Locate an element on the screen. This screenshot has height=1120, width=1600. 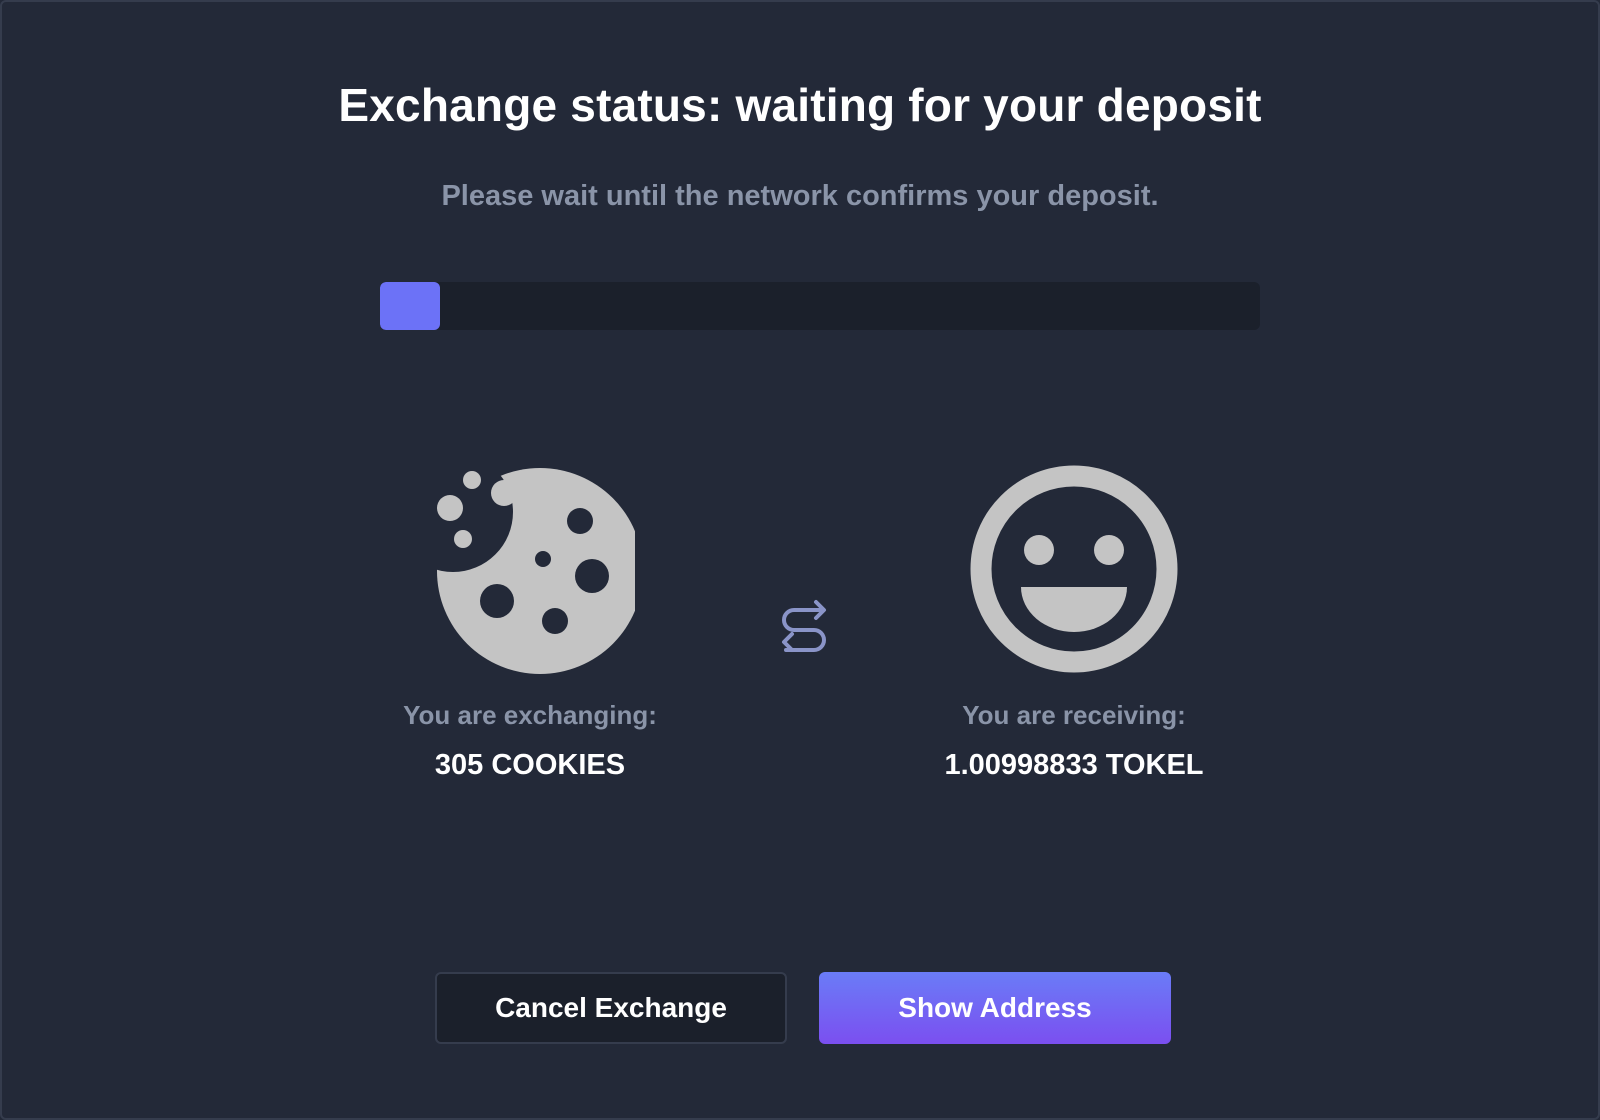
deposit-progress-fill is located at coordinates (410, 306).